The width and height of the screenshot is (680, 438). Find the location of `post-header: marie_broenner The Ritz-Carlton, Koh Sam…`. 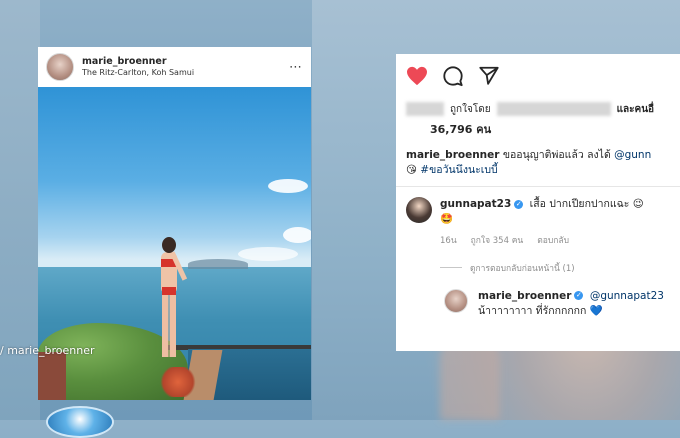

post-header: marie_broenner The Ritz-Carlton, Koh Sam… is located at coordinates (174, 67).